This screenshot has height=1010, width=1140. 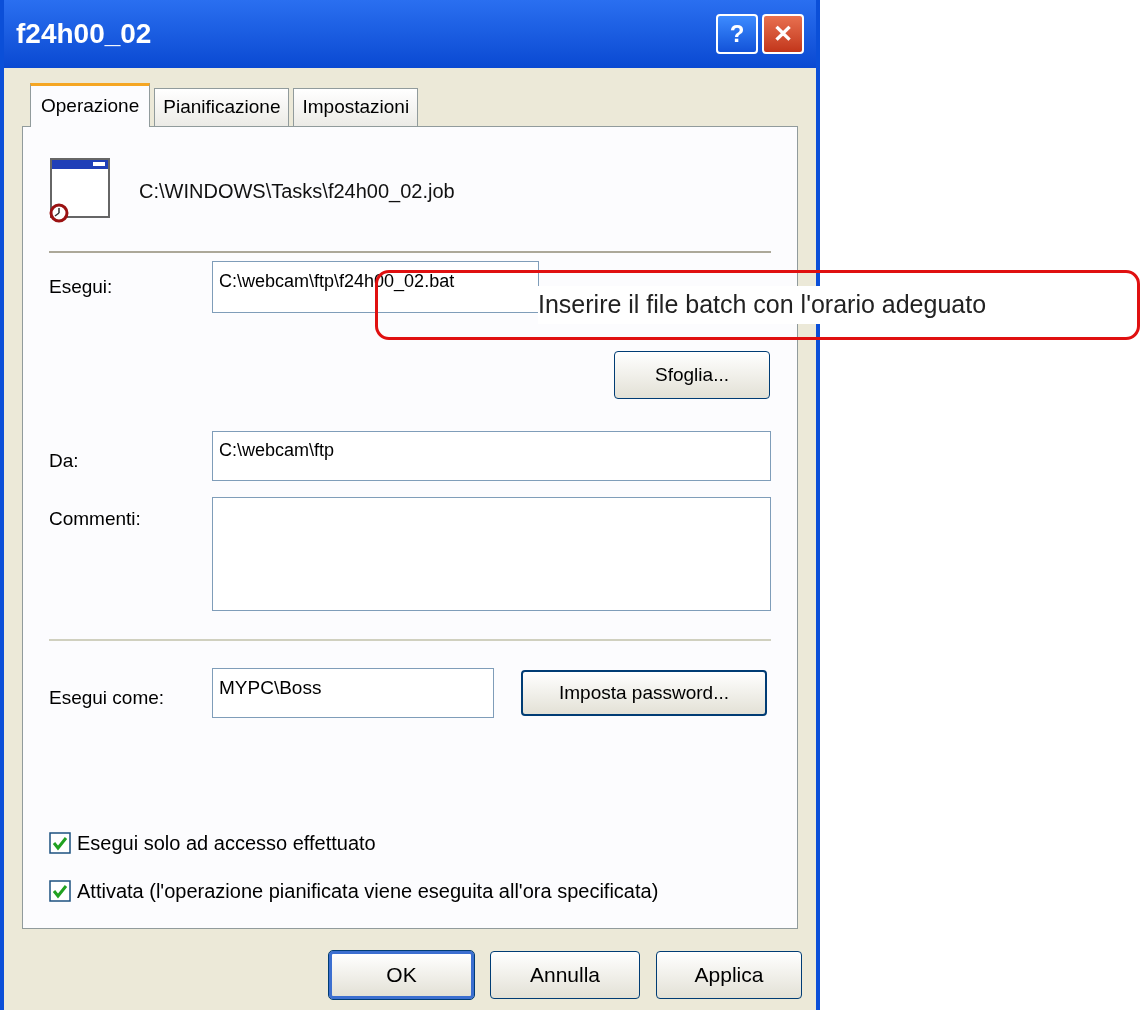 What do you see at coordinates (491, 456) in the screenshot?
I see `start-in-field: C:\webcam\ftp` at bounding box center [491, 456].